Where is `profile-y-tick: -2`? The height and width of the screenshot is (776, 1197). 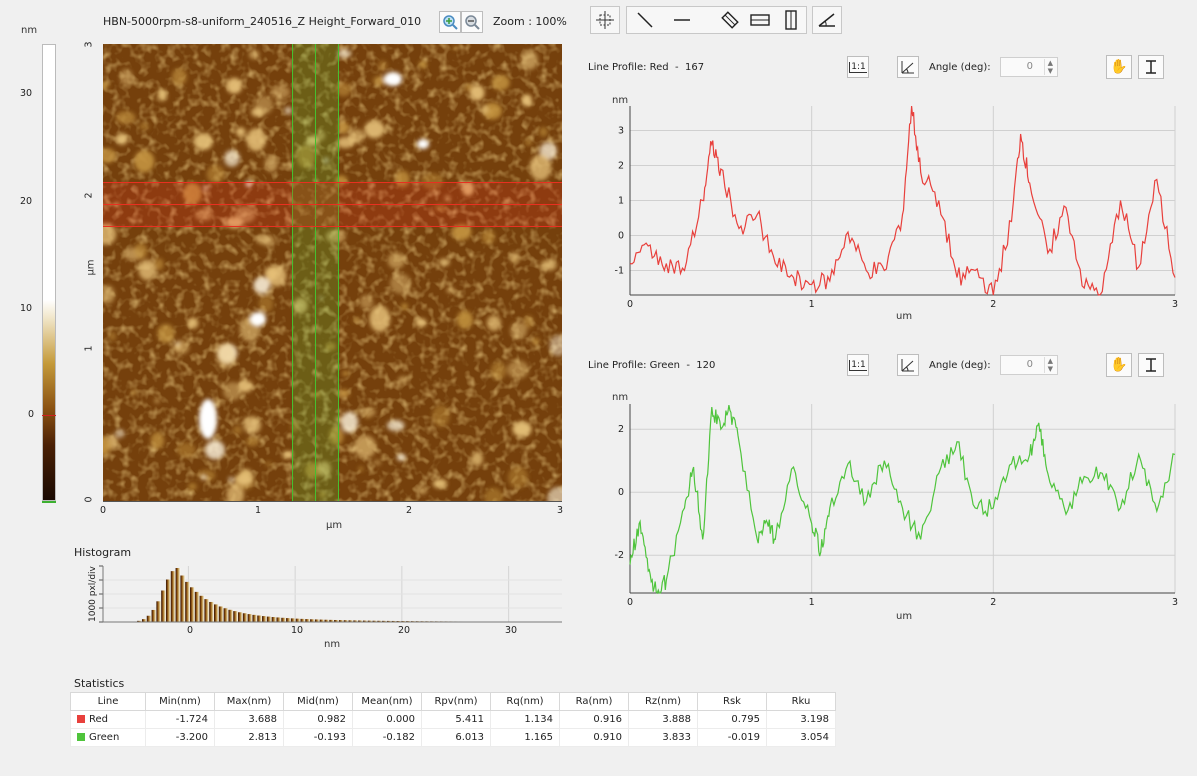
profile-y-tick: -2 is located at coordinates (619, 555).